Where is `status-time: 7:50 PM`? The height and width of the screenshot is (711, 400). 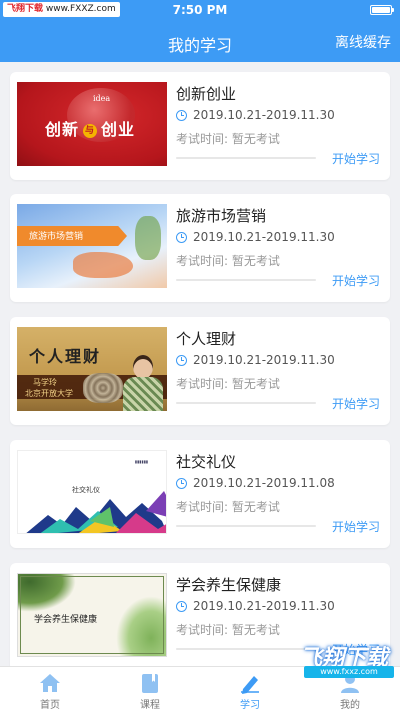
status-time: 7:50 PM is located at coordinates (200, 10).